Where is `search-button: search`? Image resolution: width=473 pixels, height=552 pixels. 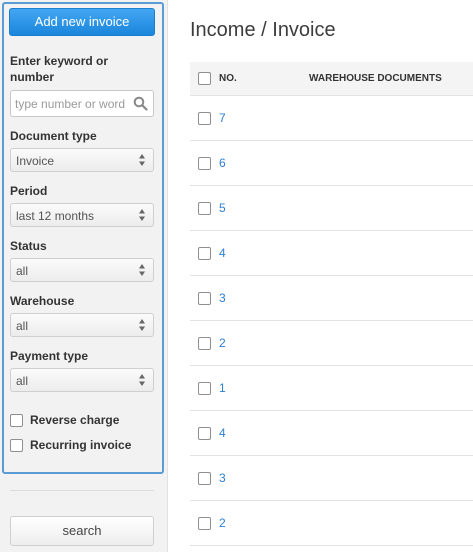
search-button: search is located at coordinates (82, 531).